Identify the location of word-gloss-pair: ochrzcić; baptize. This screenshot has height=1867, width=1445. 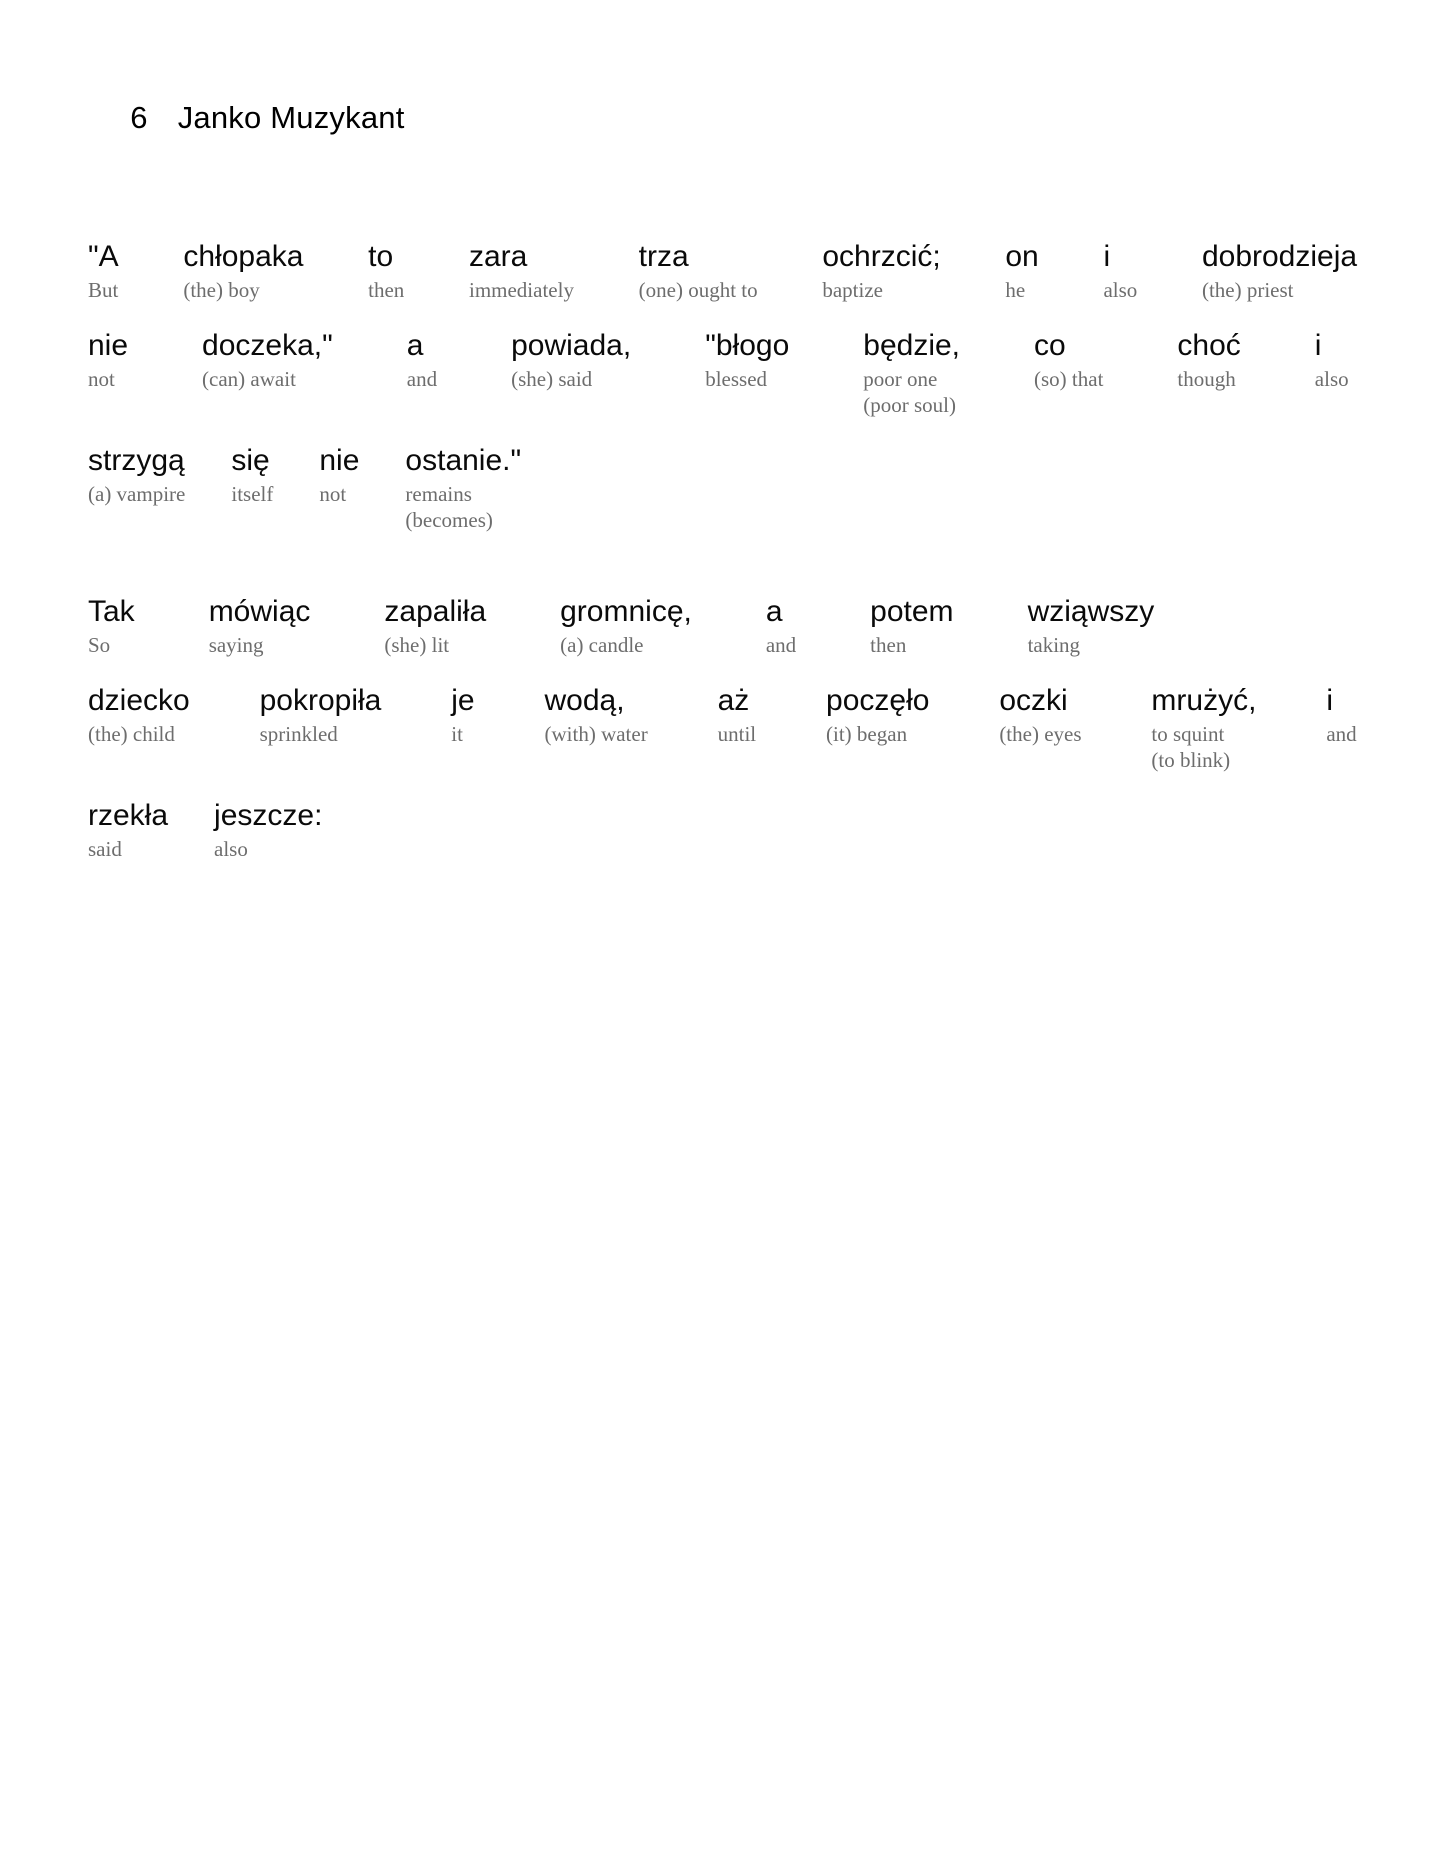
(881, 271).